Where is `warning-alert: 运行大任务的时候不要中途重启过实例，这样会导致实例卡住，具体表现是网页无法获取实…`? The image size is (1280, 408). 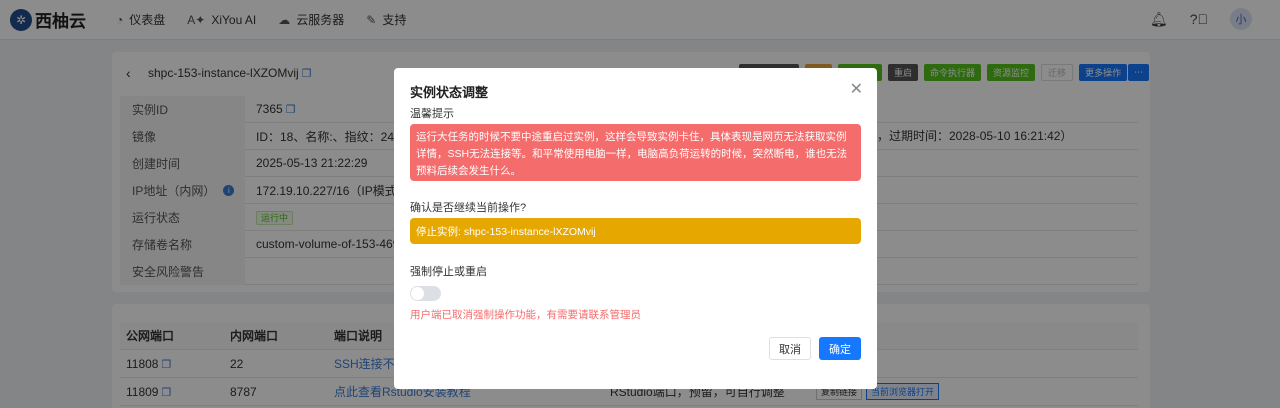 warning-alert: 运行大任务的时候不要中途重启过实例，这样会导致实例卡住，具体表现是网页无法获取实… is located at coordinates (635, 152).